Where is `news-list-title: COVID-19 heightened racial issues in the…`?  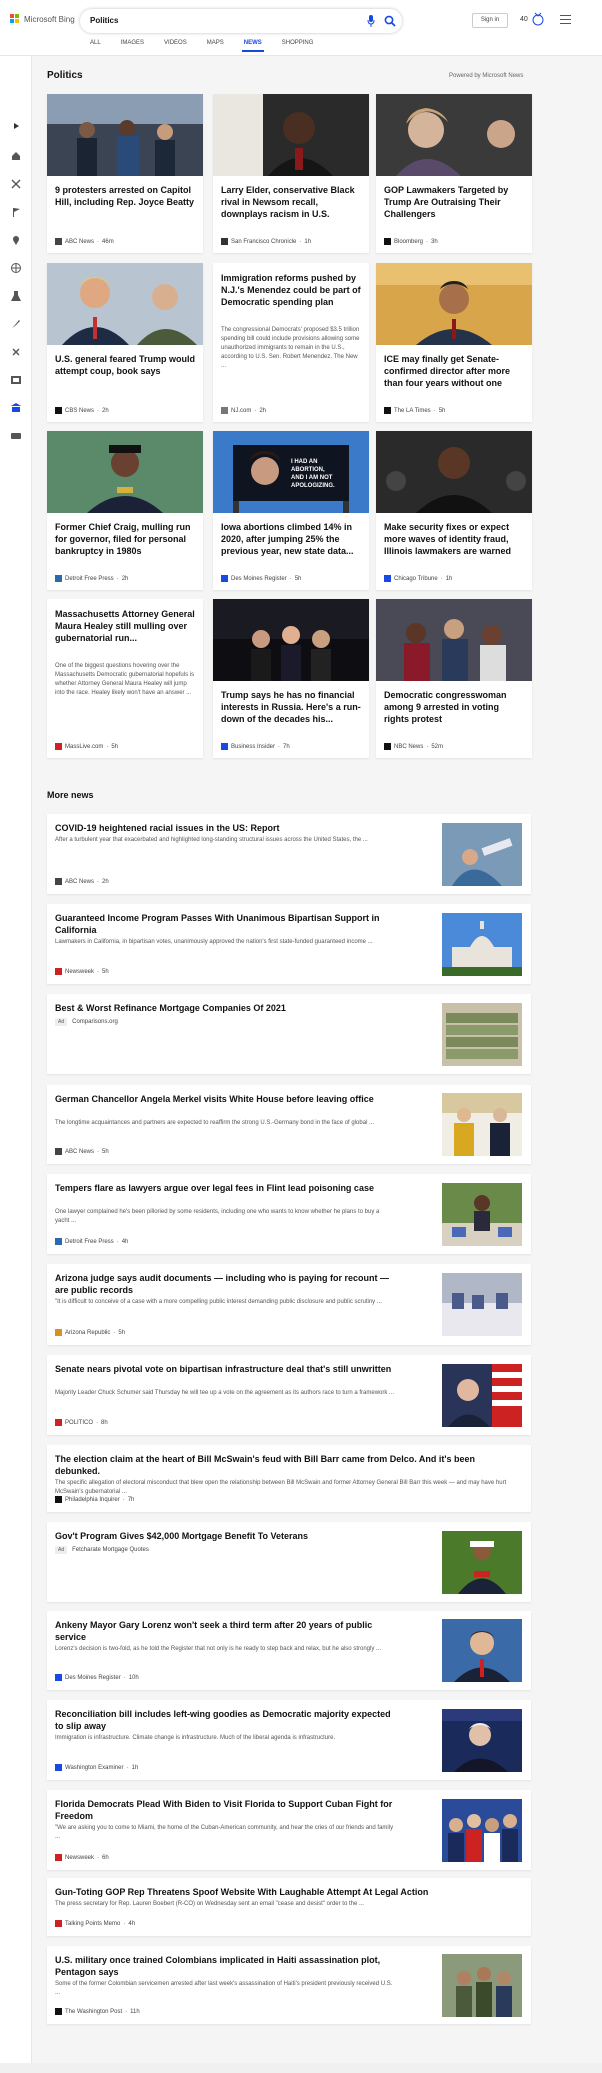
news-list-title: COVID-19 heightened racial issues in the… is located at coordinates (225, 828).